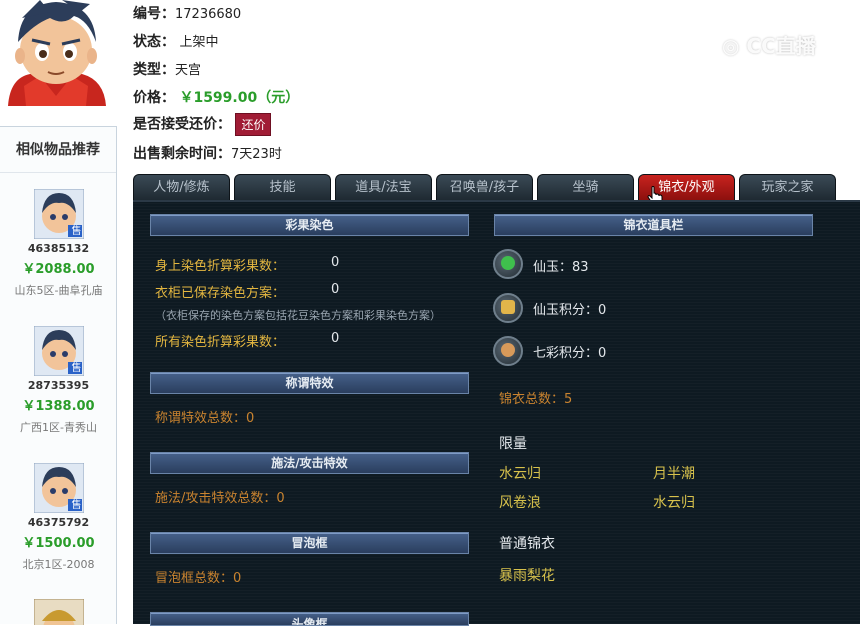 Image resolution: width=860 pixels, height=626 pixels. Describe the element at coordinates (731, 46) in the screenshot. I see `watermark-logo-icon: ◎` at that location.